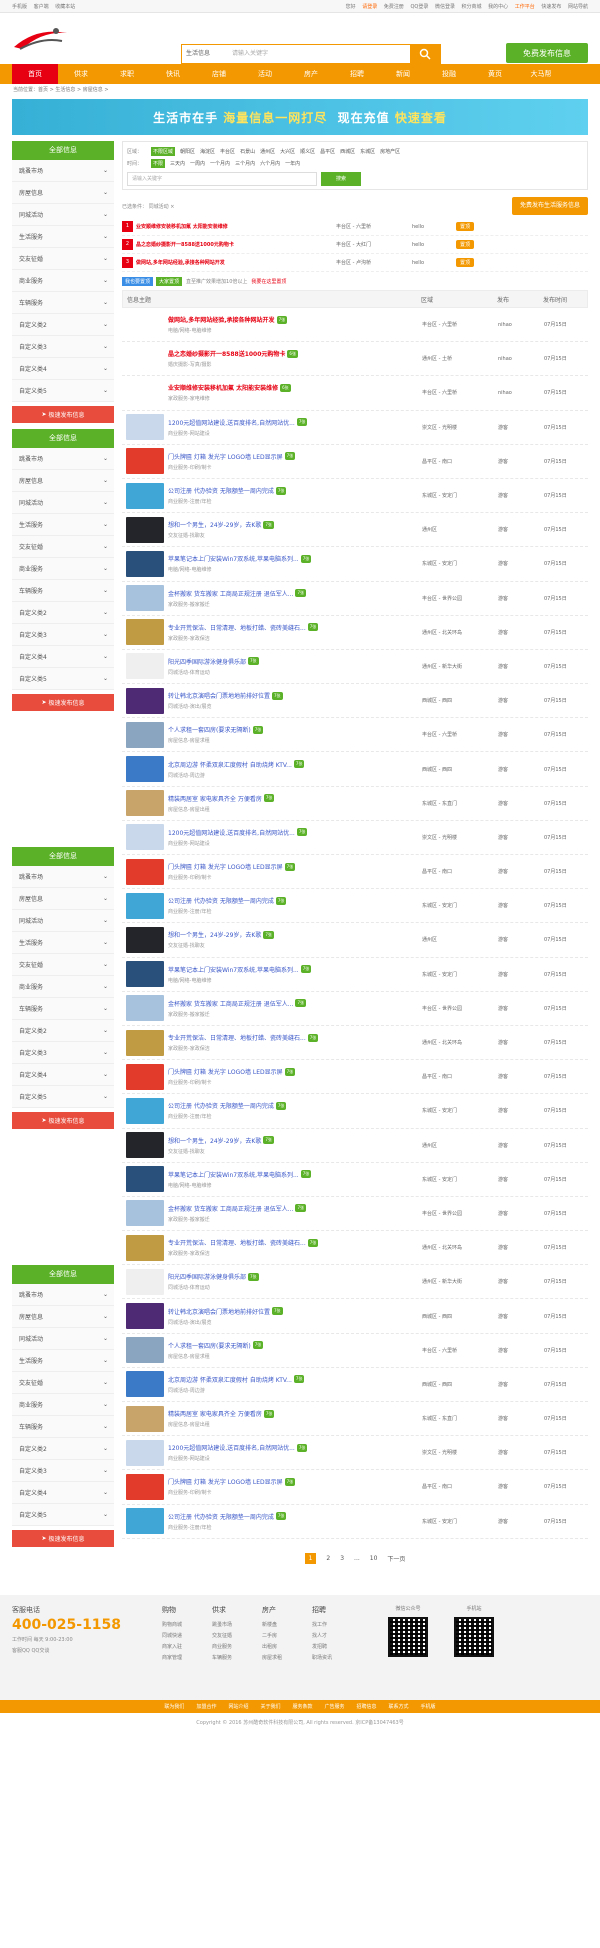 The image size is (600, 1948). Describe the element at coordinates (265, 74) in the screenshot. I see `nav-events: 活动` at that location.